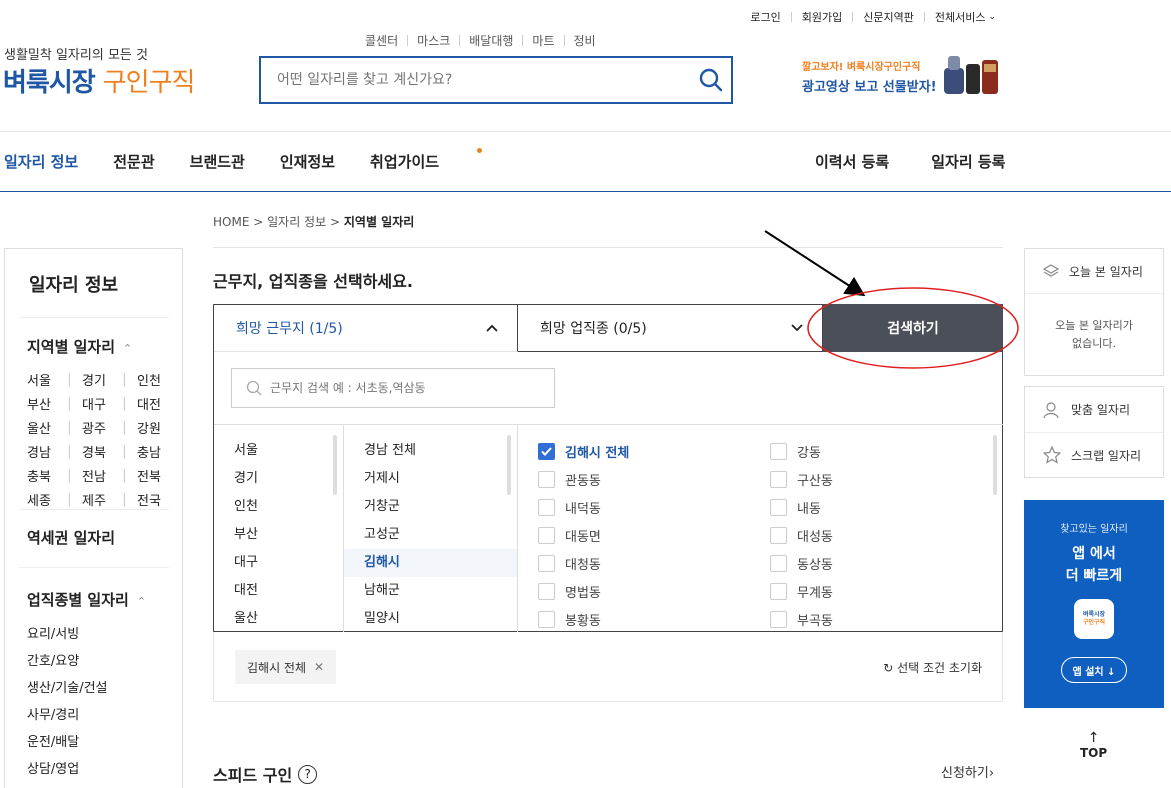 The width and height of the screenshot is (1171, 788). I want to click on job-category-link: 생산/기술/건설, so click(67, 688).